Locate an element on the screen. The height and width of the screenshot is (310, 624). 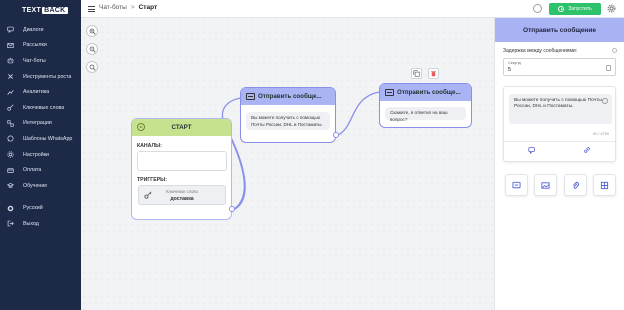
add-button-icon is located at coordinates (532, 150).